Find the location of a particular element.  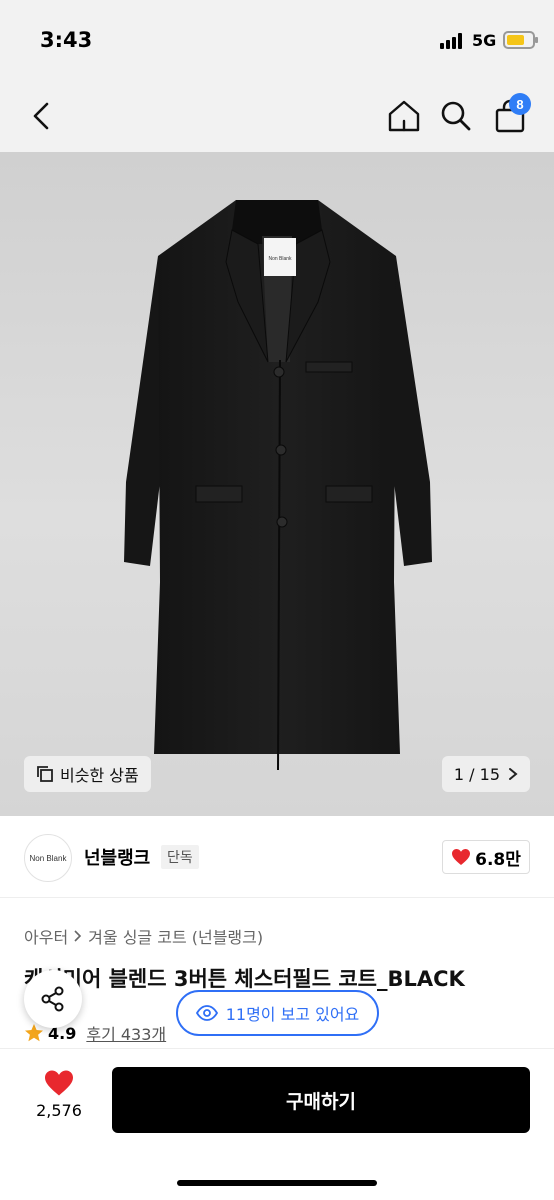

brand-like-count: 6.8만 is located at coordinates (498, 859).